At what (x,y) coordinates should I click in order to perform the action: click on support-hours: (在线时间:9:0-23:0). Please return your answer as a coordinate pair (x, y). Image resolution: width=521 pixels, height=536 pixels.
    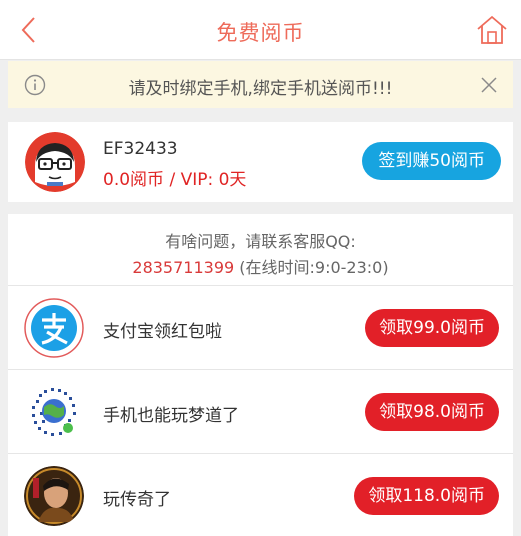
    Looking at the image, I should click on (311, 267).